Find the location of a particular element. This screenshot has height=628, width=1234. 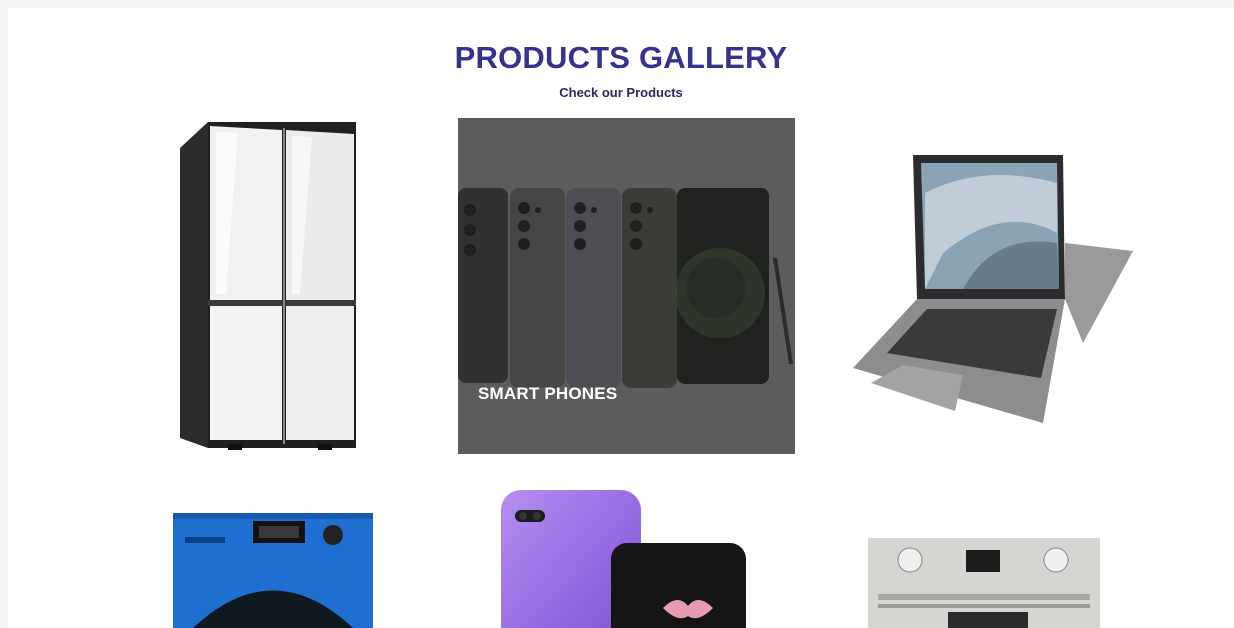

product-card-oven is located at coordinates (984, 583).